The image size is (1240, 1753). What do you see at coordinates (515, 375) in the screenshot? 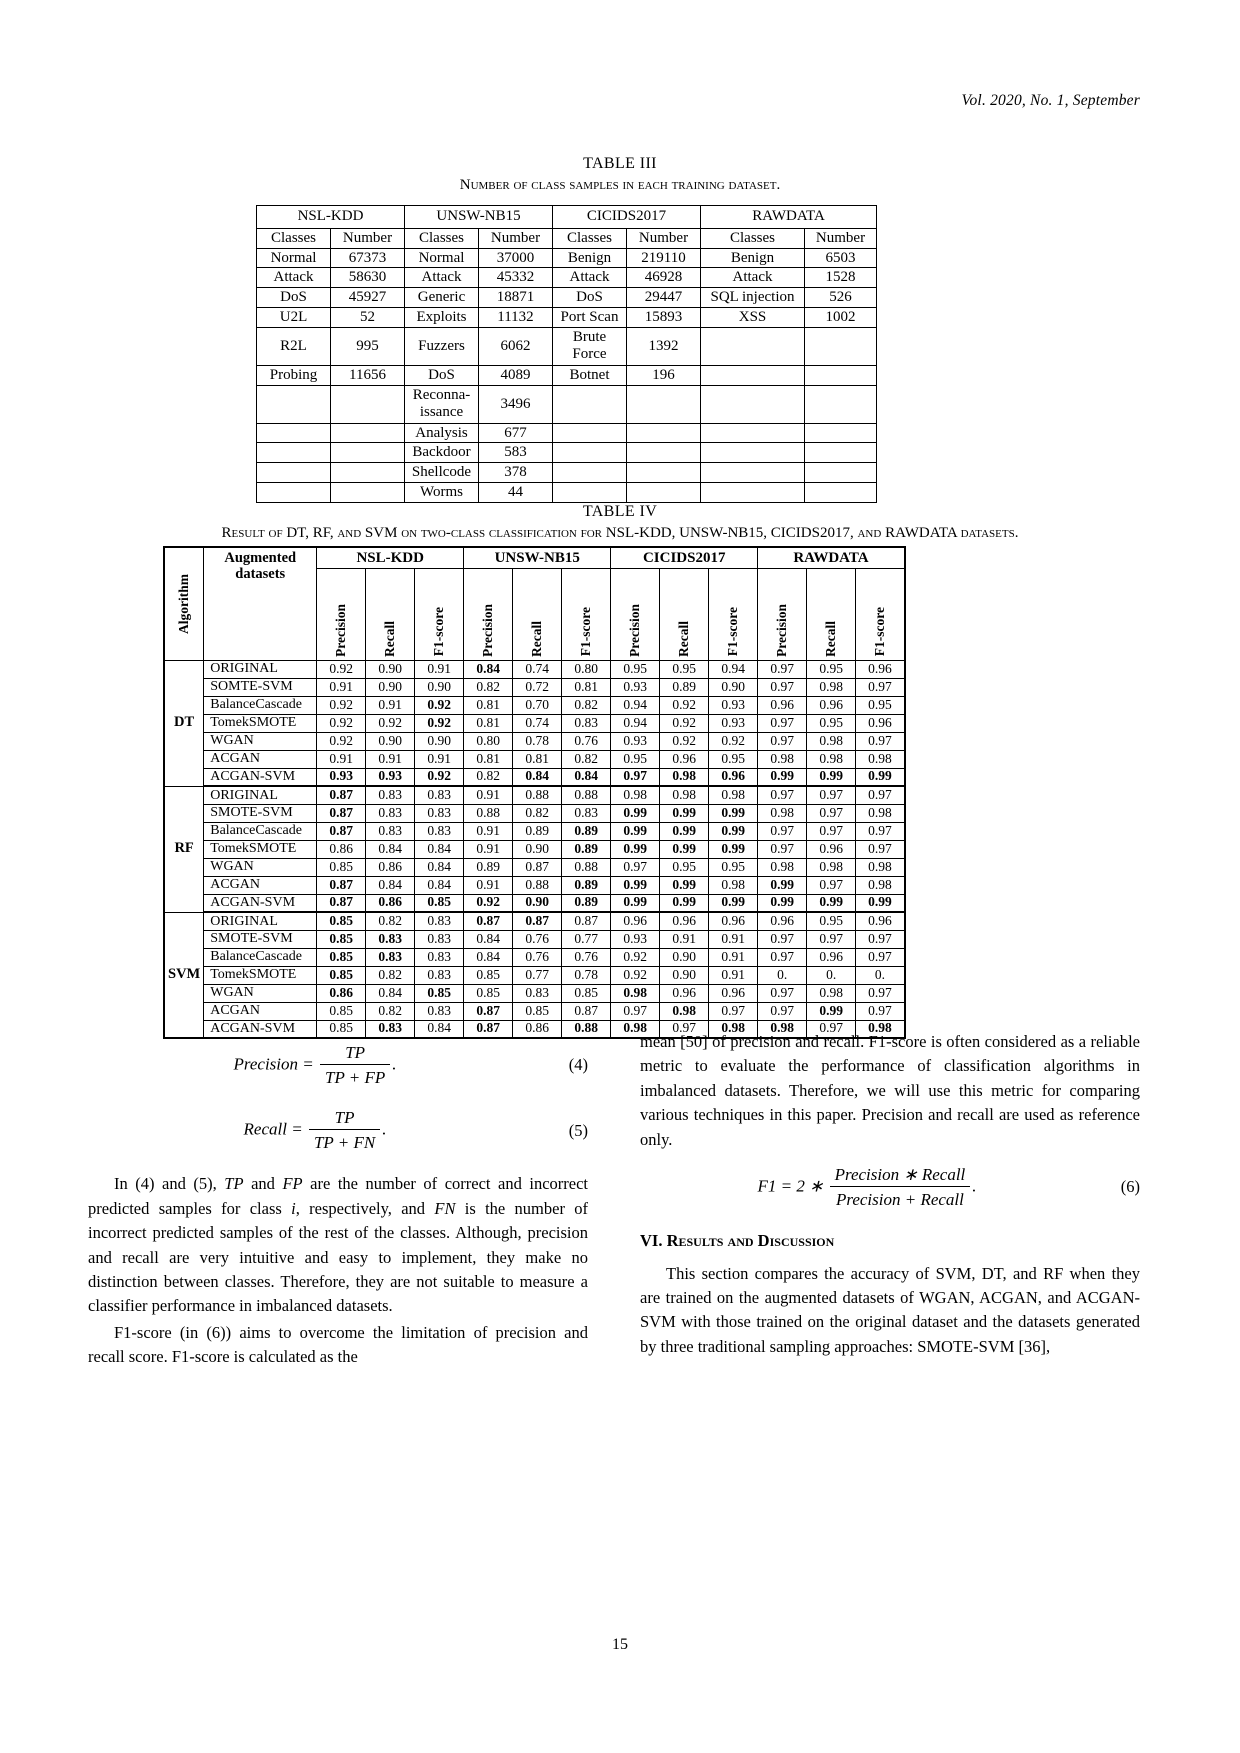
I see `table3-cell: 4089` at bounding box center [515, 375].